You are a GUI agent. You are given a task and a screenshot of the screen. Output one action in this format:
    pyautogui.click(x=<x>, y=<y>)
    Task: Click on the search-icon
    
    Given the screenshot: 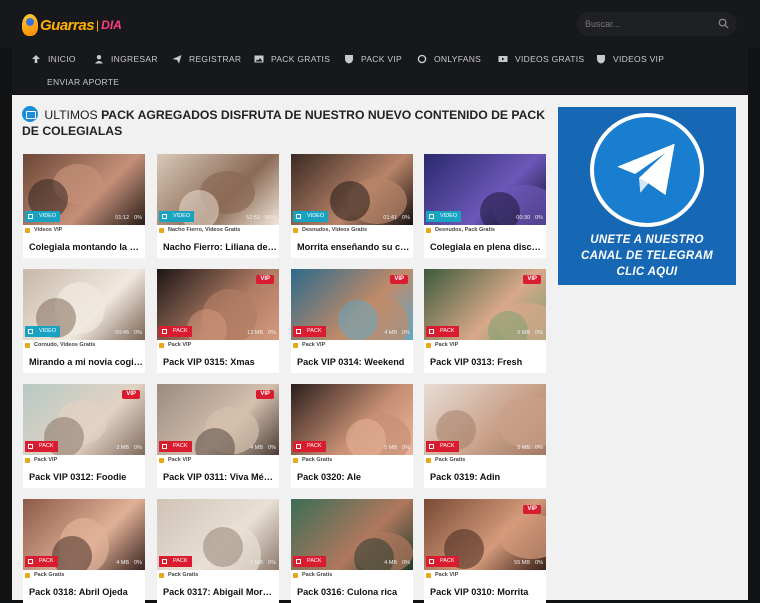 What is the action you would take?
    pyautogui.click(x=723, y=23)
    